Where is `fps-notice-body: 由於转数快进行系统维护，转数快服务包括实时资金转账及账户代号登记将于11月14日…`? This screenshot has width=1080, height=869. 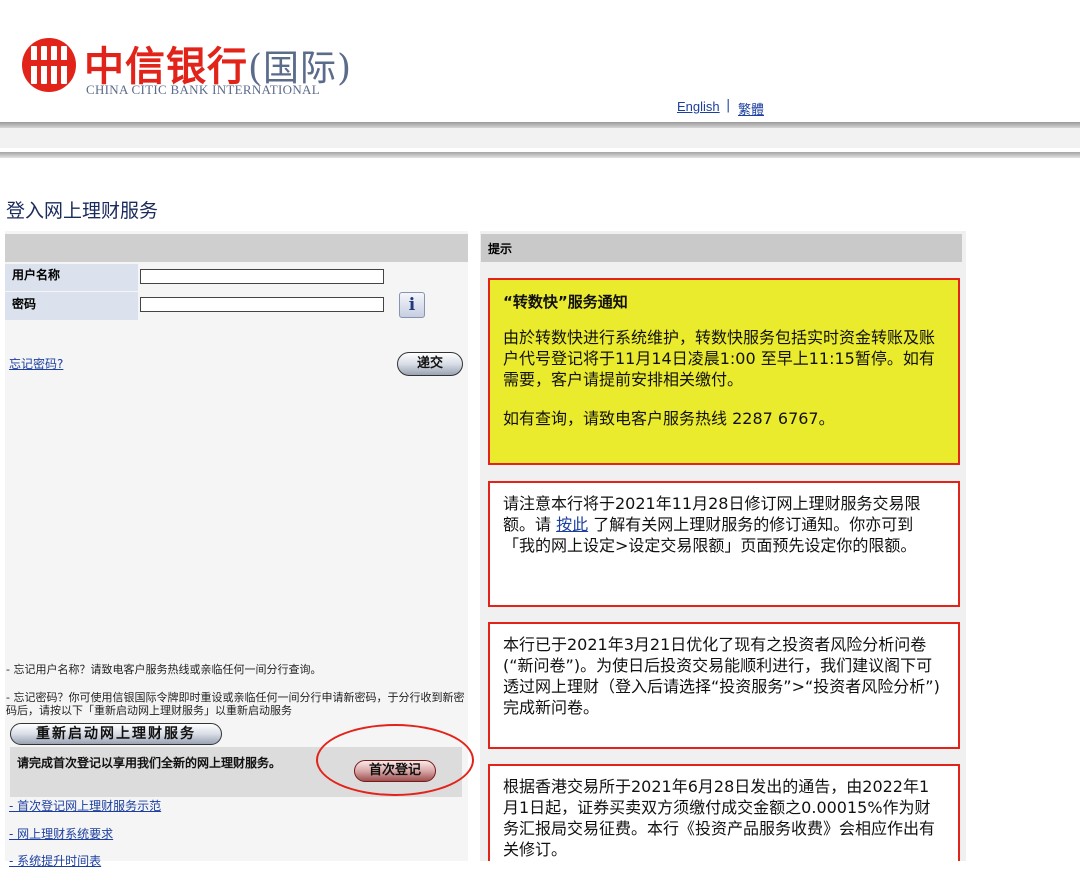 fps-notice-body: 由於转数快进行系统维护，转数快服务包括实时资金转账及账户代号登记将于11月14日… is located at coordinates (719, 358).